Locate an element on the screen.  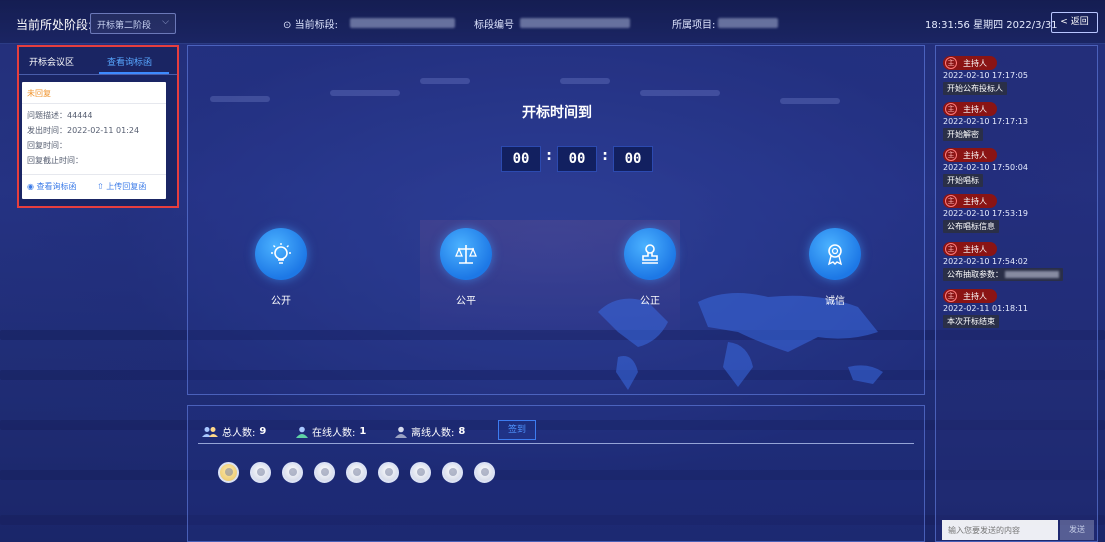
offline-label: 离线人数: is located at coordinates (433, 433).